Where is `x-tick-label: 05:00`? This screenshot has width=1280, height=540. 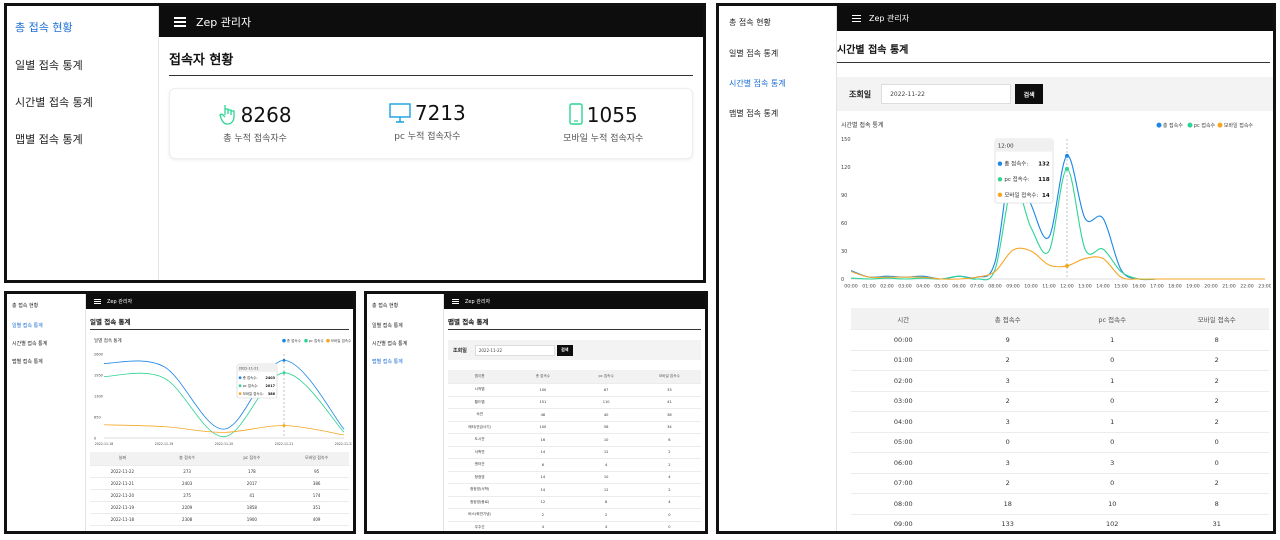 x-tick-label: 05:00 is located at coordinates (941, 287).